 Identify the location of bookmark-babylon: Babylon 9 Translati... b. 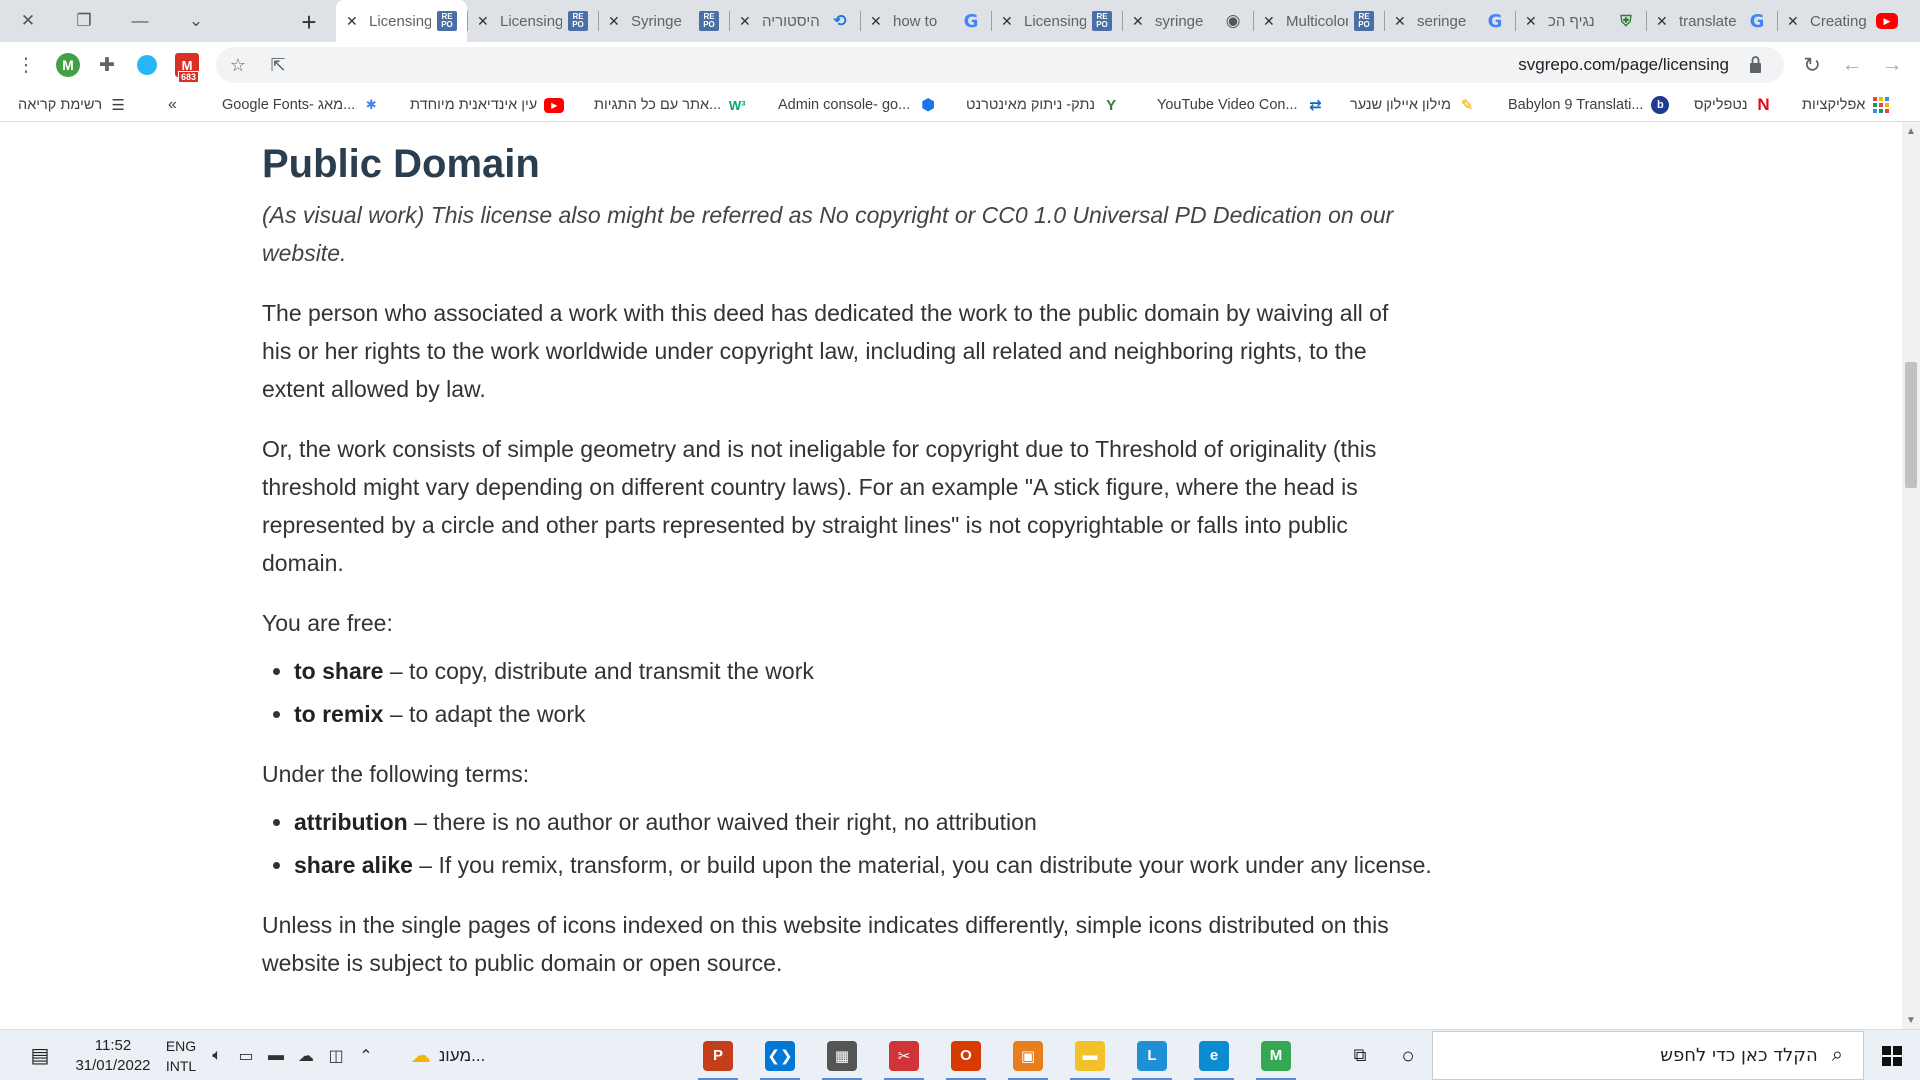
(1592, 105).